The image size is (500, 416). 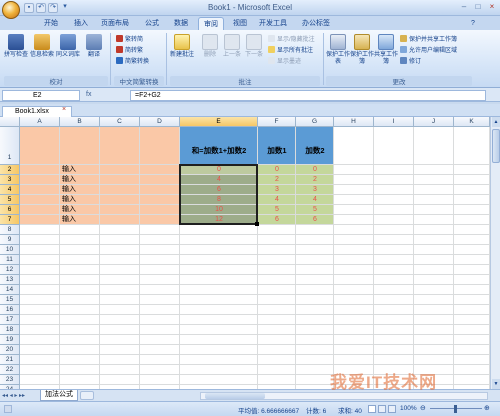 I want to click on row-header: 13, so click(x=10, y=280).